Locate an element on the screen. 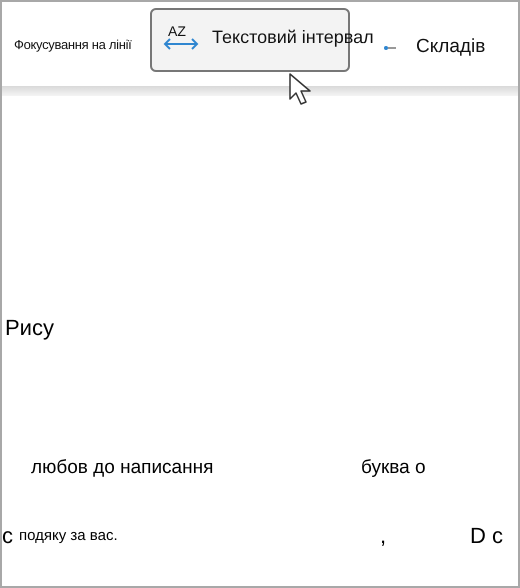  document-text: , is located at coordinates (383, 536).